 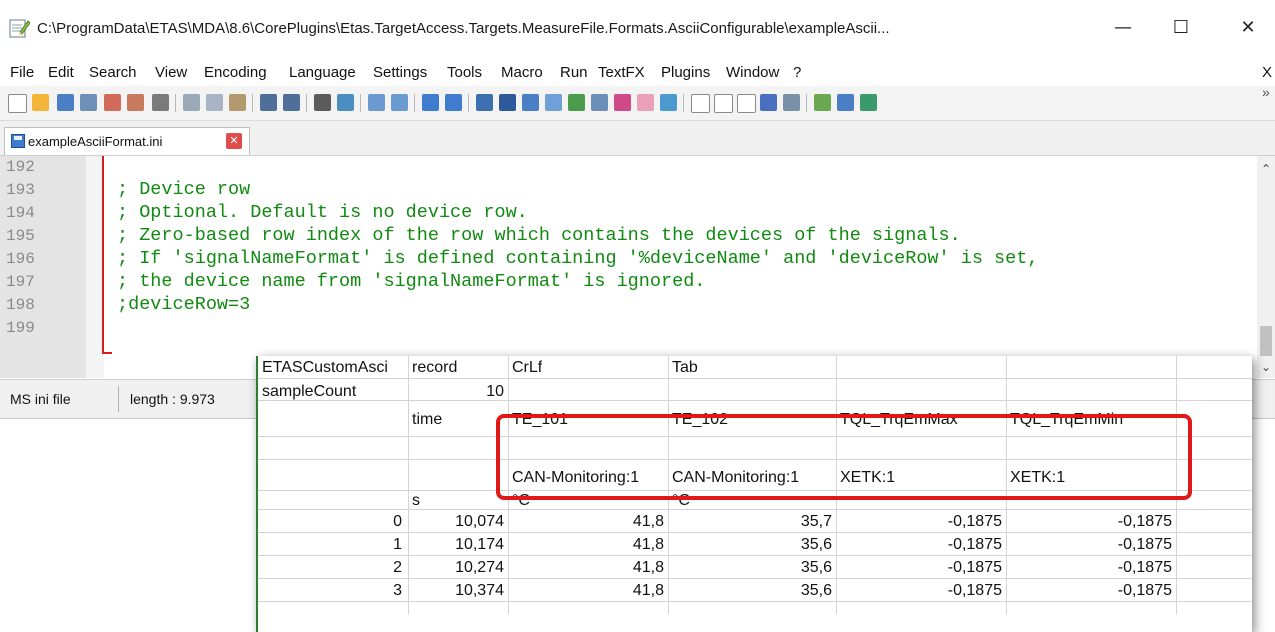 I want to click on sheet-cell: 10,374, so click(x=458, y=591).